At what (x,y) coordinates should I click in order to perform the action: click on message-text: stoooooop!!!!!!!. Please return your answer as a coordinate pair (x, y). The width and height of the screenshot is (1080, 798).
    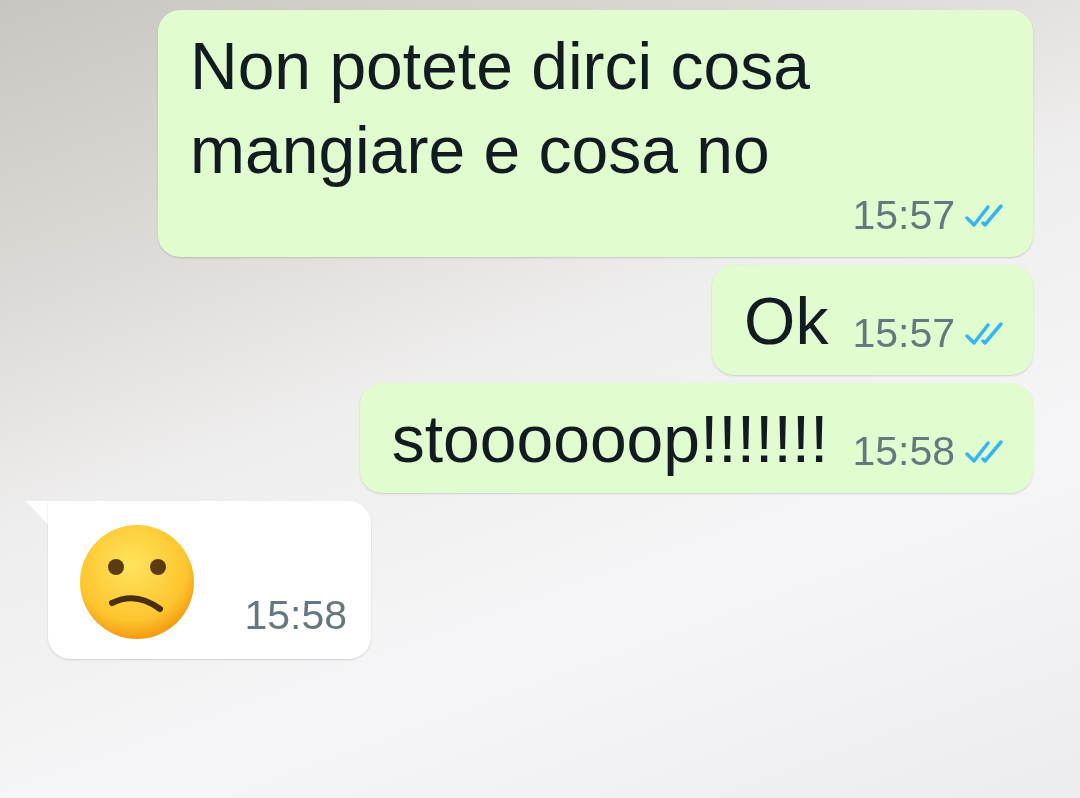
    Looking at the image, I should click on (610, 439).